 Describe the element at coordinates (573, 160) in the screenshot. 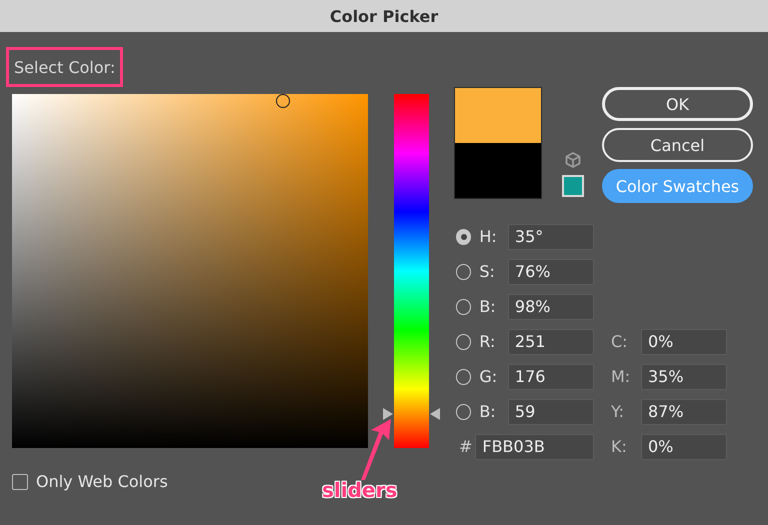

I see `cube-icon` at that location.